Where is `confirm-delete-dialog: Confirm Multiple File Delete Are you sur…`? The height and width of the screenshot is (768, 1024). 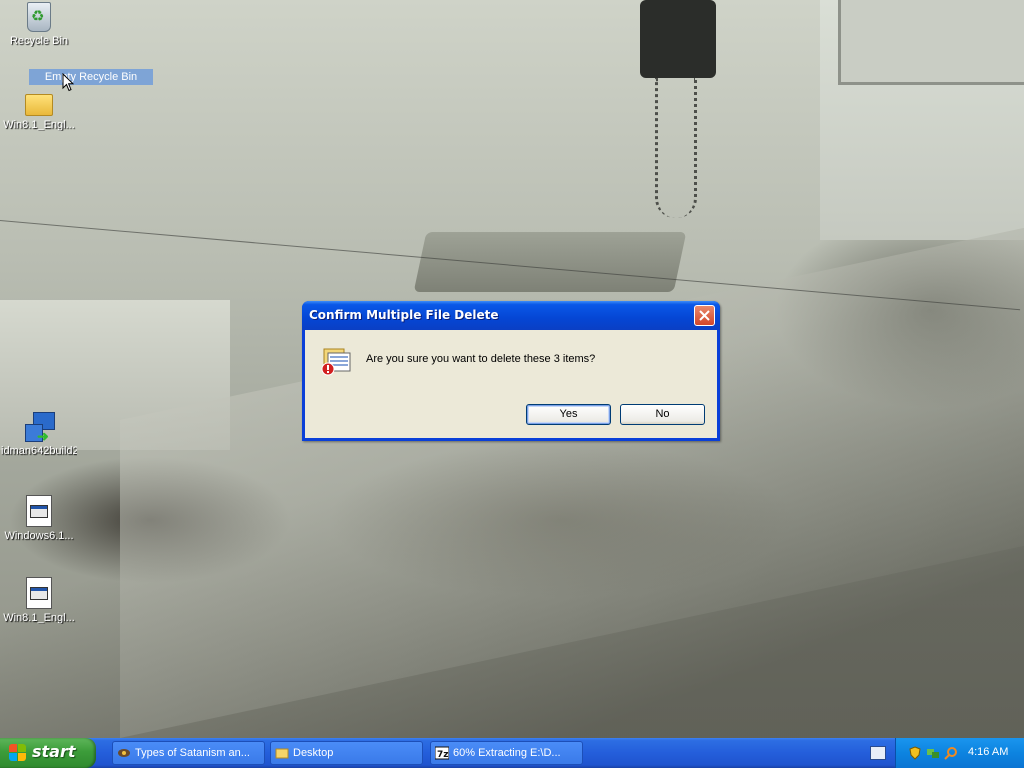 confirm-delete-dialog: Confirm Multiple File Delete Are you sur… is located at coordinates (511, 371).